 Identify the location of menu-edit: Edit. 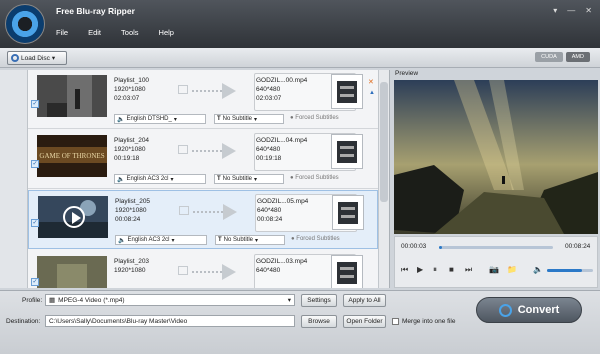
(94, 32).